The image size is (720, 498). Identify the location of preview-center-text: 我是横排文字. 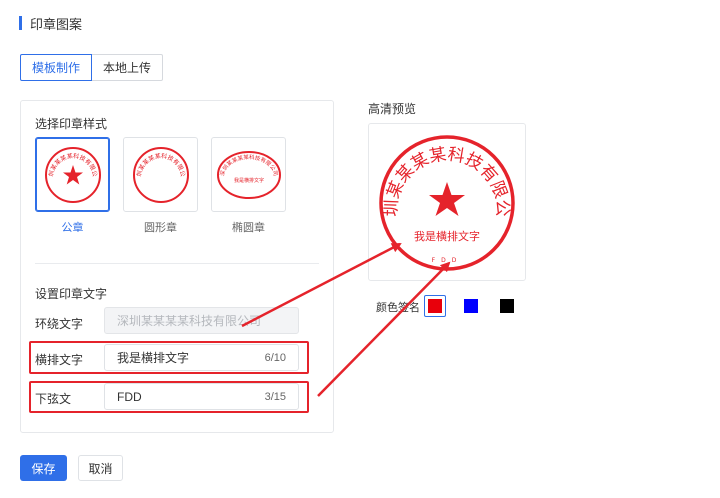
(447, 236).